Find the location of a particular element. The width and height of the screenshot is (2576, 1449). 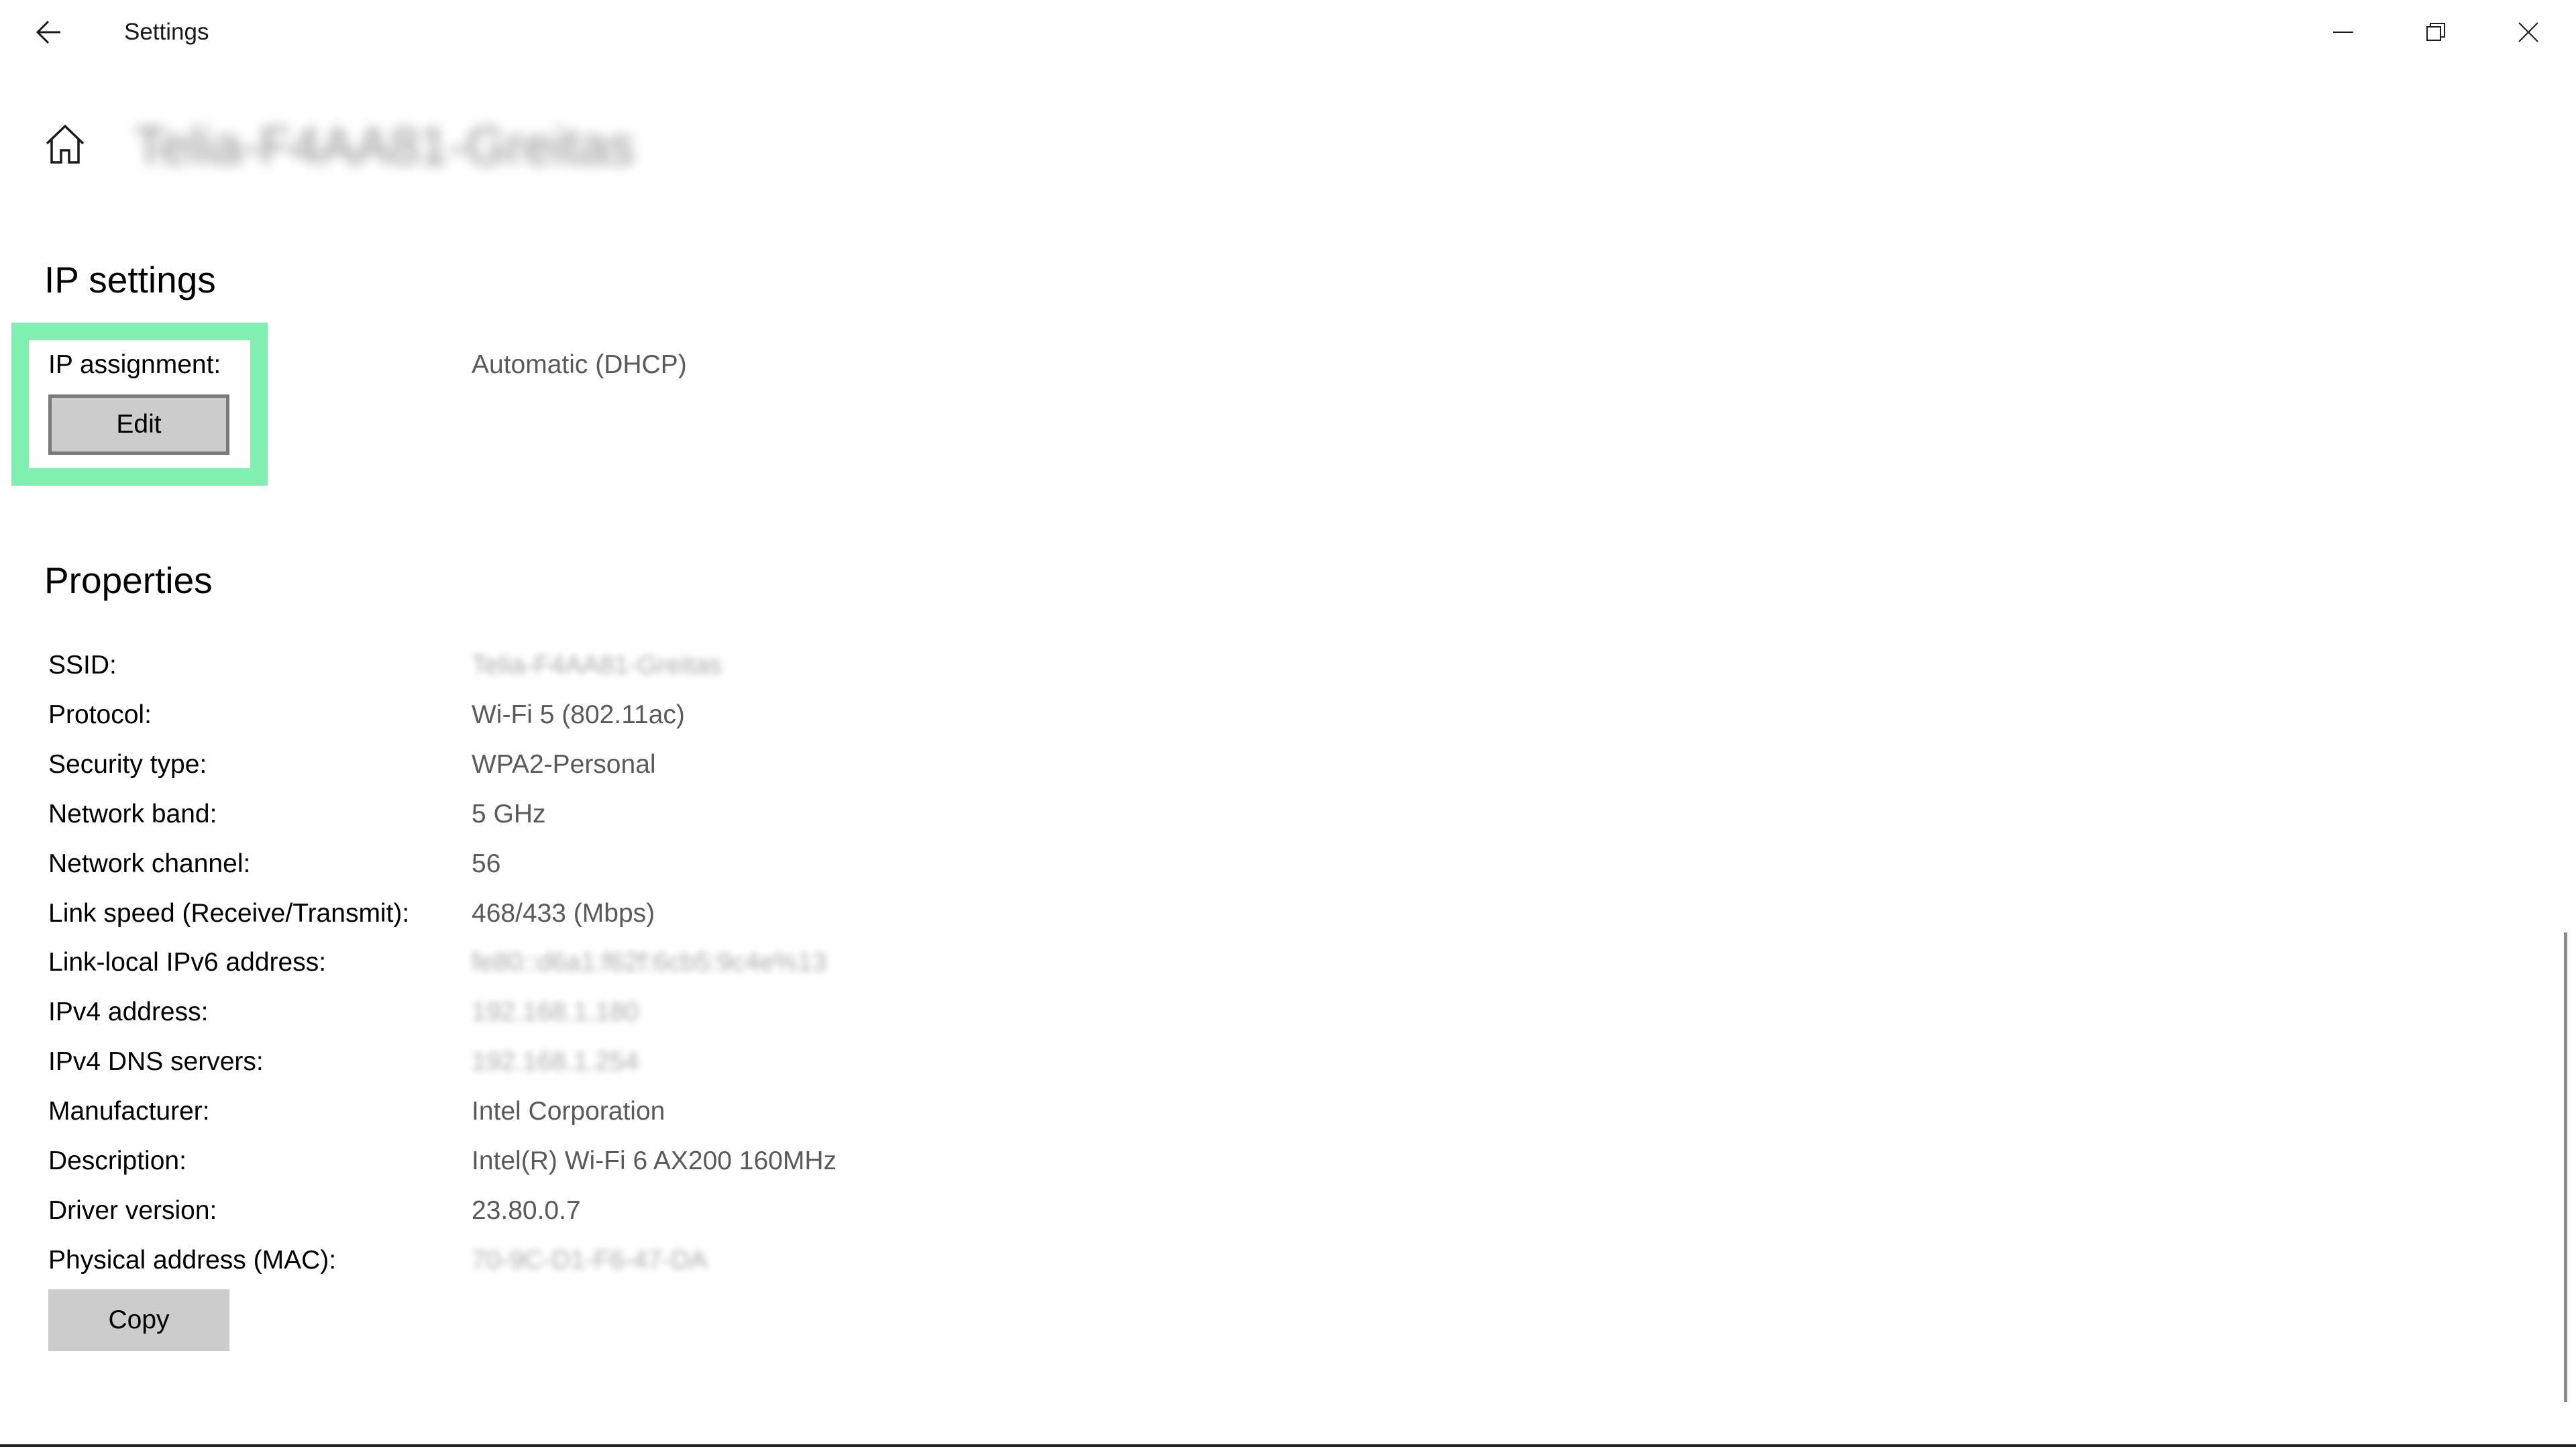

close-icon is located at coordinates (2528, 32).